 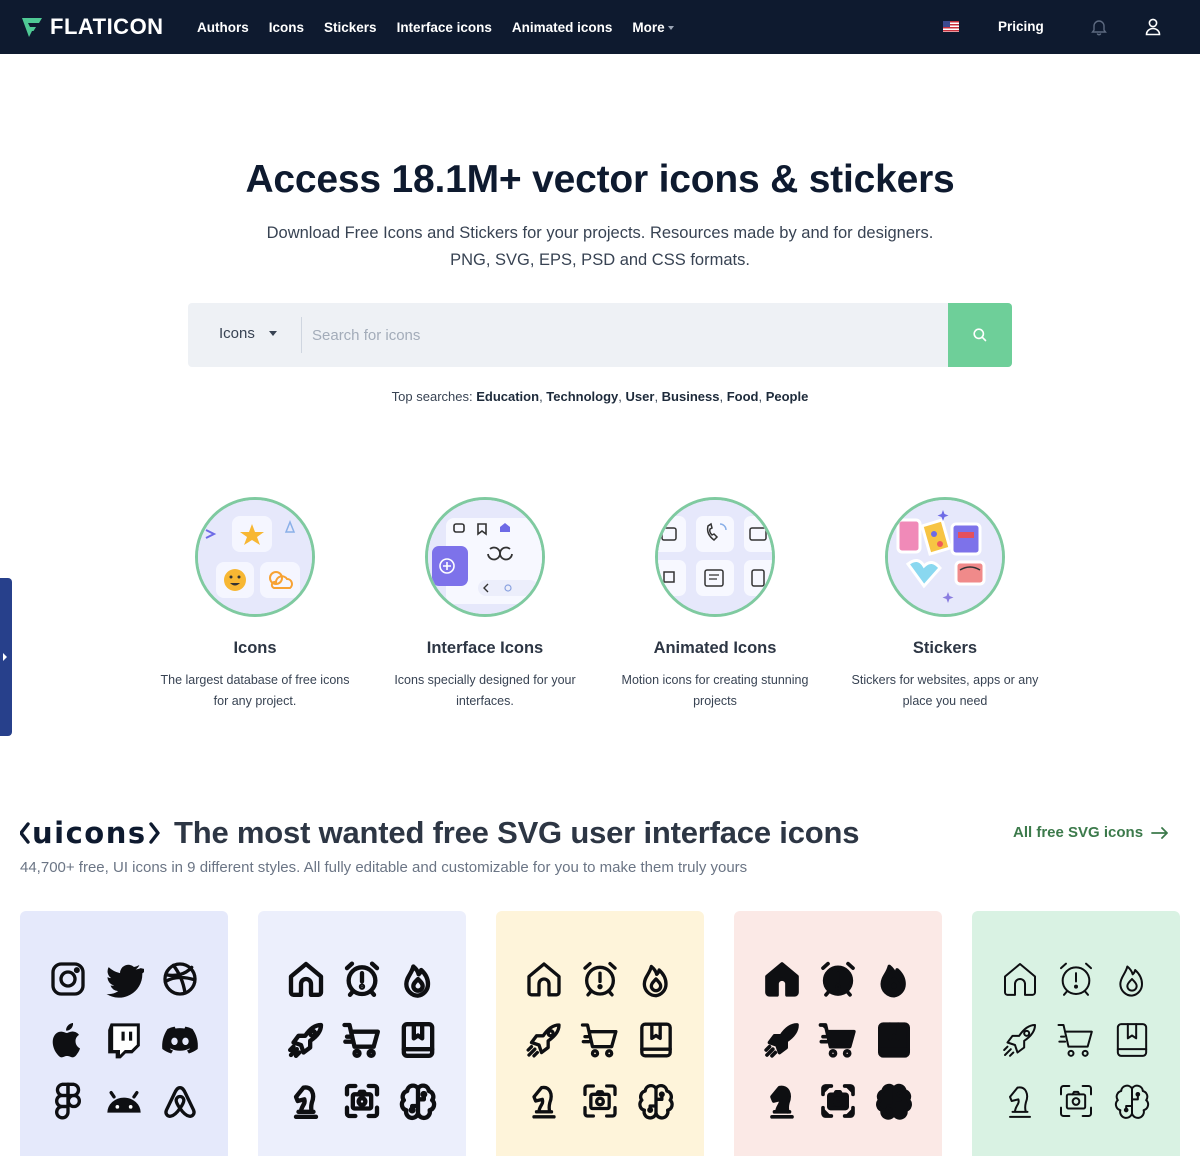 What do you see at coordinates (951, 26) in the screenshot?
I see `us-flag-icon` at bounding box center [951, 26].